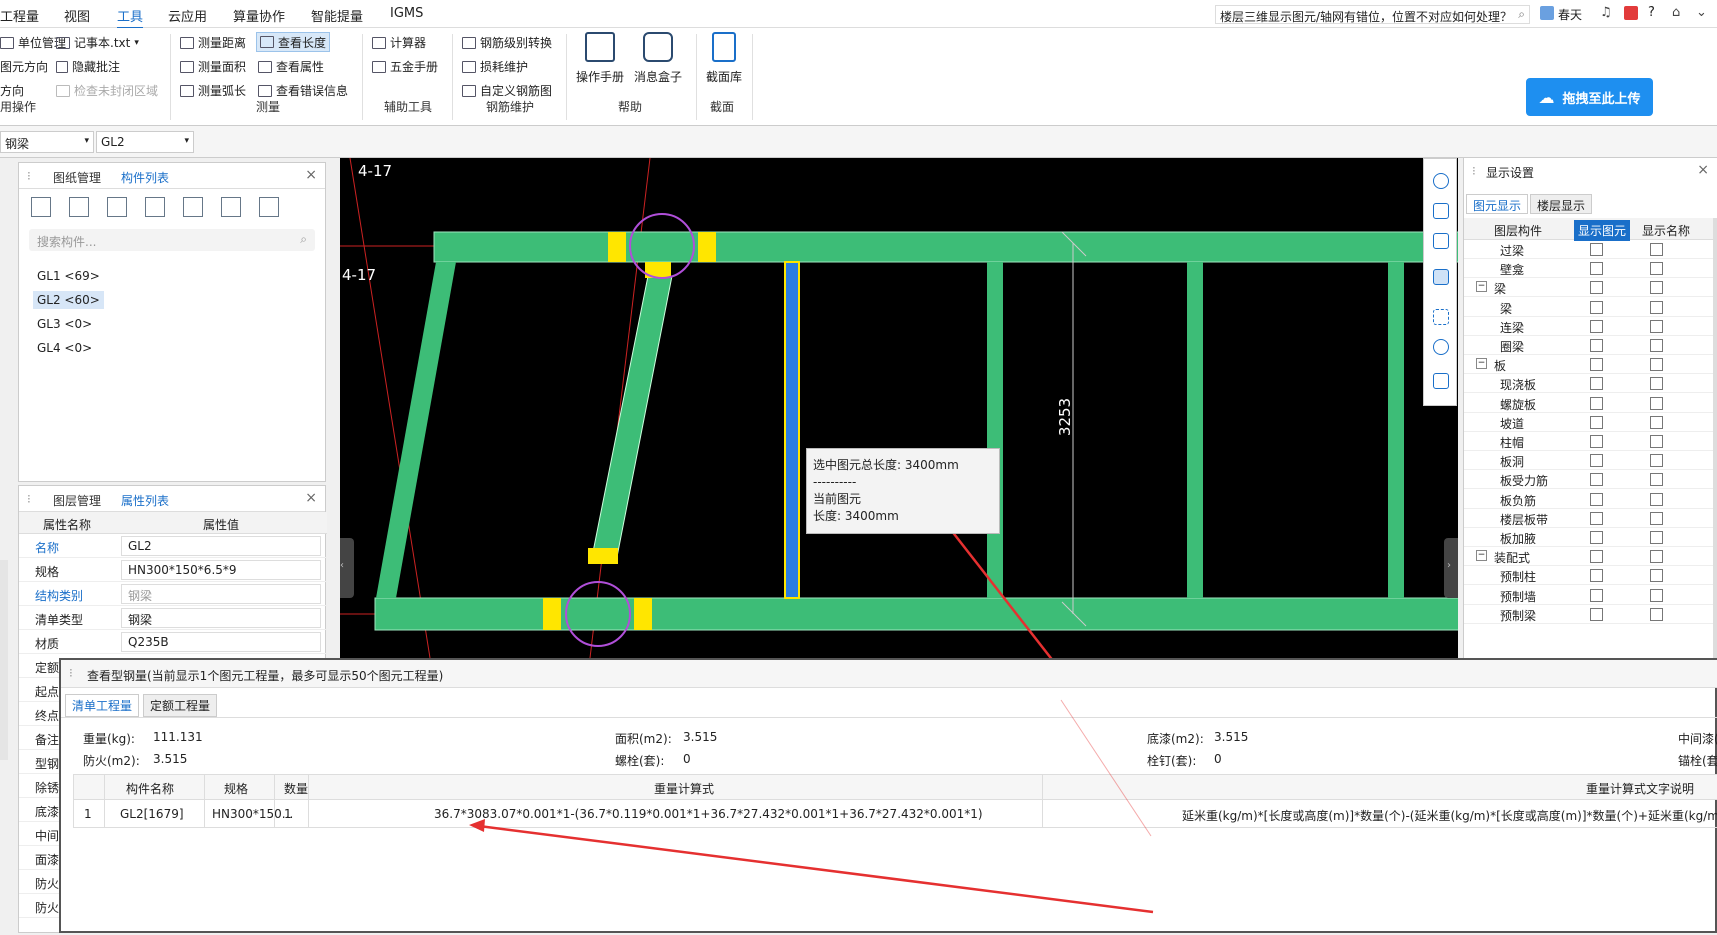 The width and height of the screenshot is (1717, 935). What do you see at coordinates (507, 42) in the screenshot?
I see `rebar-convert-button: 钢筋级别转换` at bounding box center [507, 42].